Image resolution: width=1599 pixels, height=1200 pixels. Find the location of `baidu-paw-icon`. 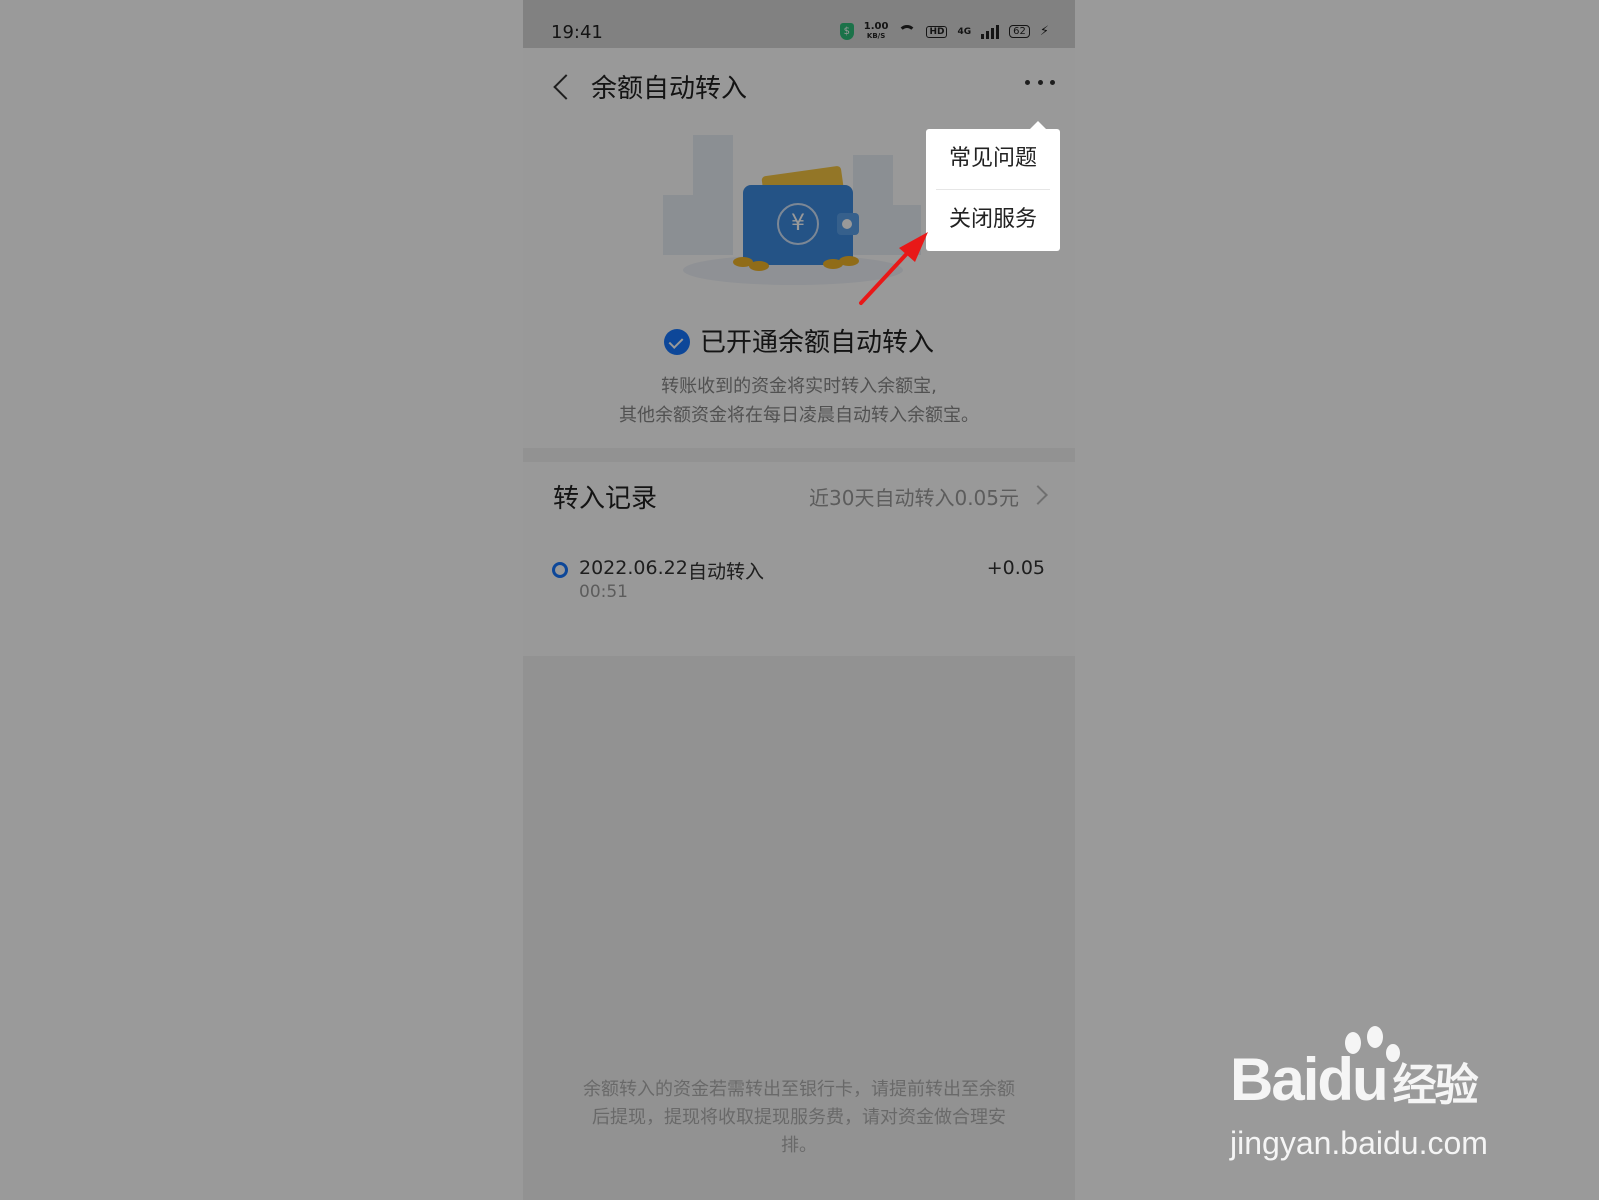

baidu-paw-icon is located at coordinates (1372, 1044).